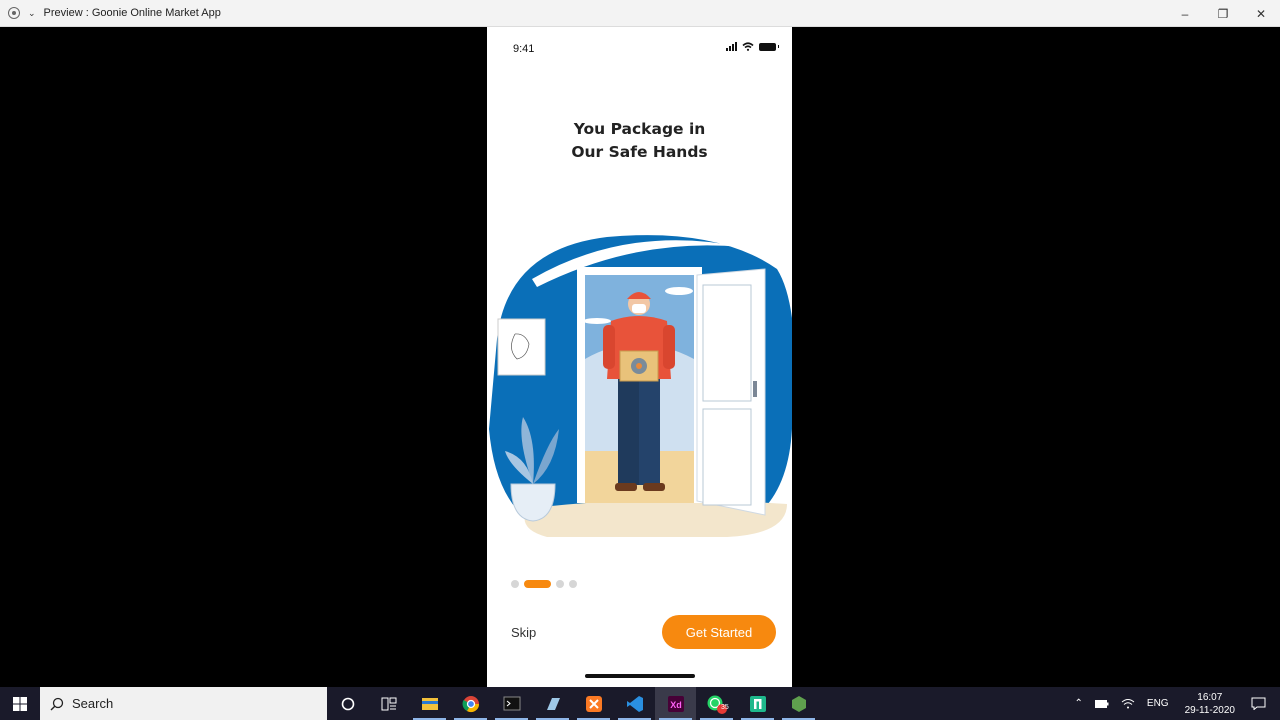  I want to click on xampp-icon, so click(593, 703).